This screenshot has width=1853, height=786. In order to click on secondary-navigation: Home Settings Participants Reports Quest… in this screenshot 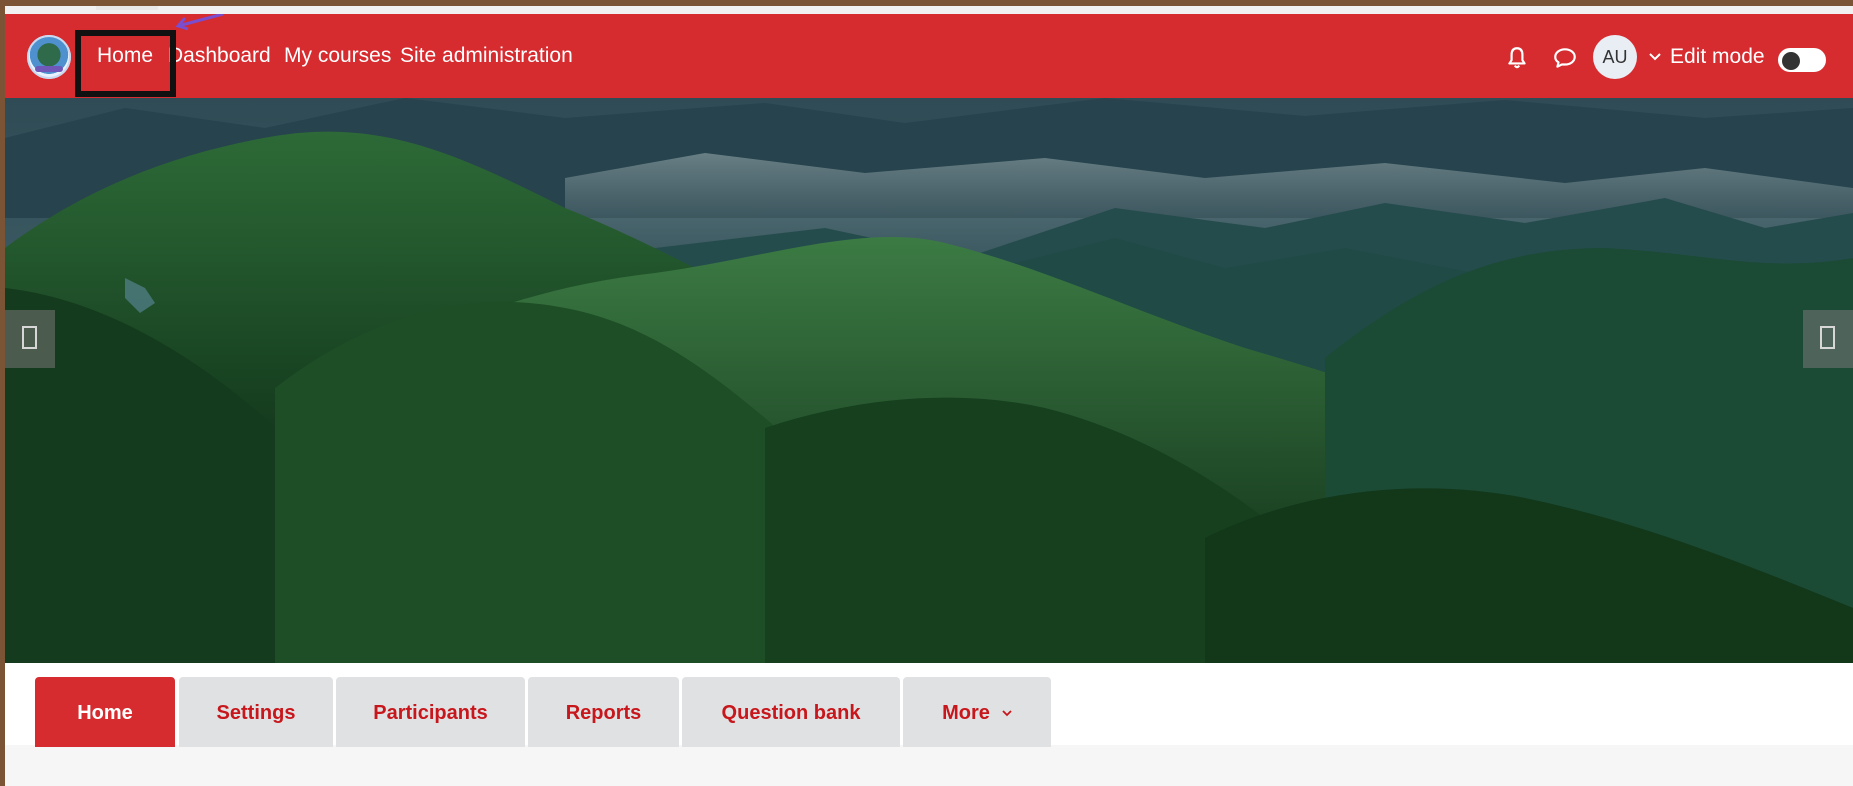, I will do `click(929, 706)`.